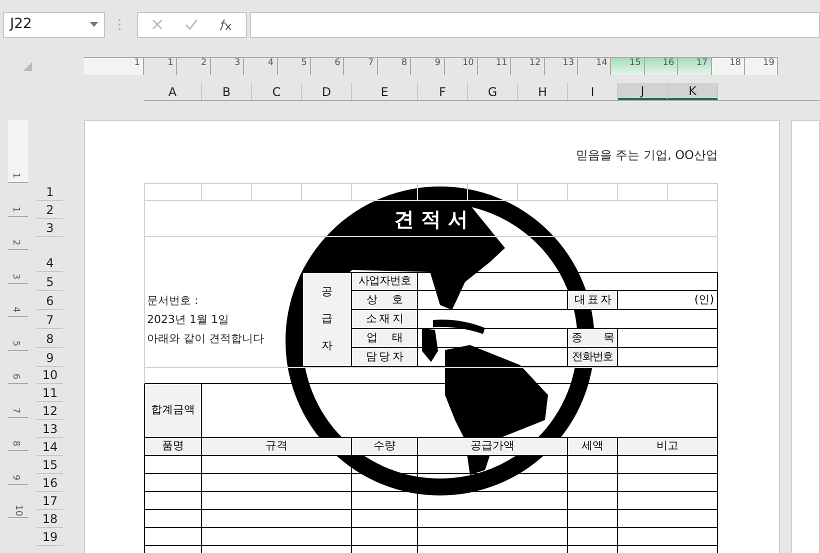 The image size is (820, 553). What do you see at coordinates (729, 66) in the screenshot?
I see `ruler-segment: 18` at bounding box center [729, 66].